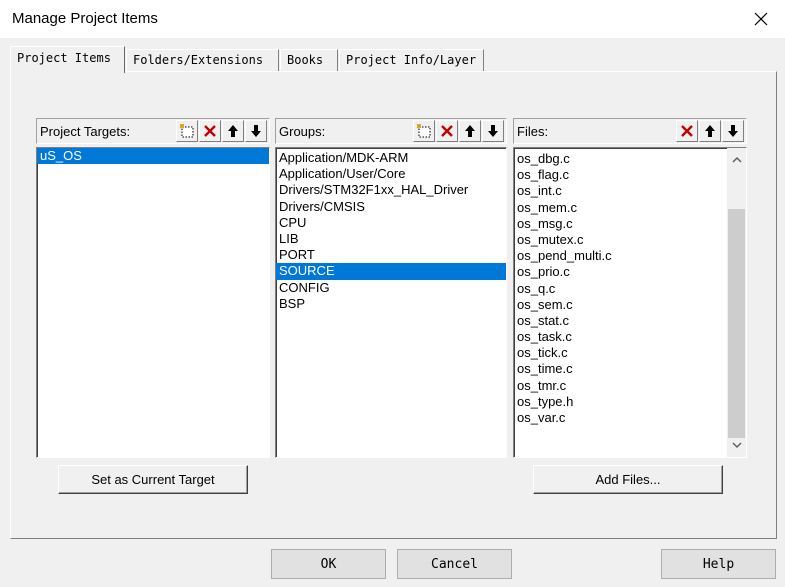 The height and width of the screenshot is (587, 785). Describe the element at coordinates (630, 369) in the screenshot. I see `file-item: os_time.c` at that location.